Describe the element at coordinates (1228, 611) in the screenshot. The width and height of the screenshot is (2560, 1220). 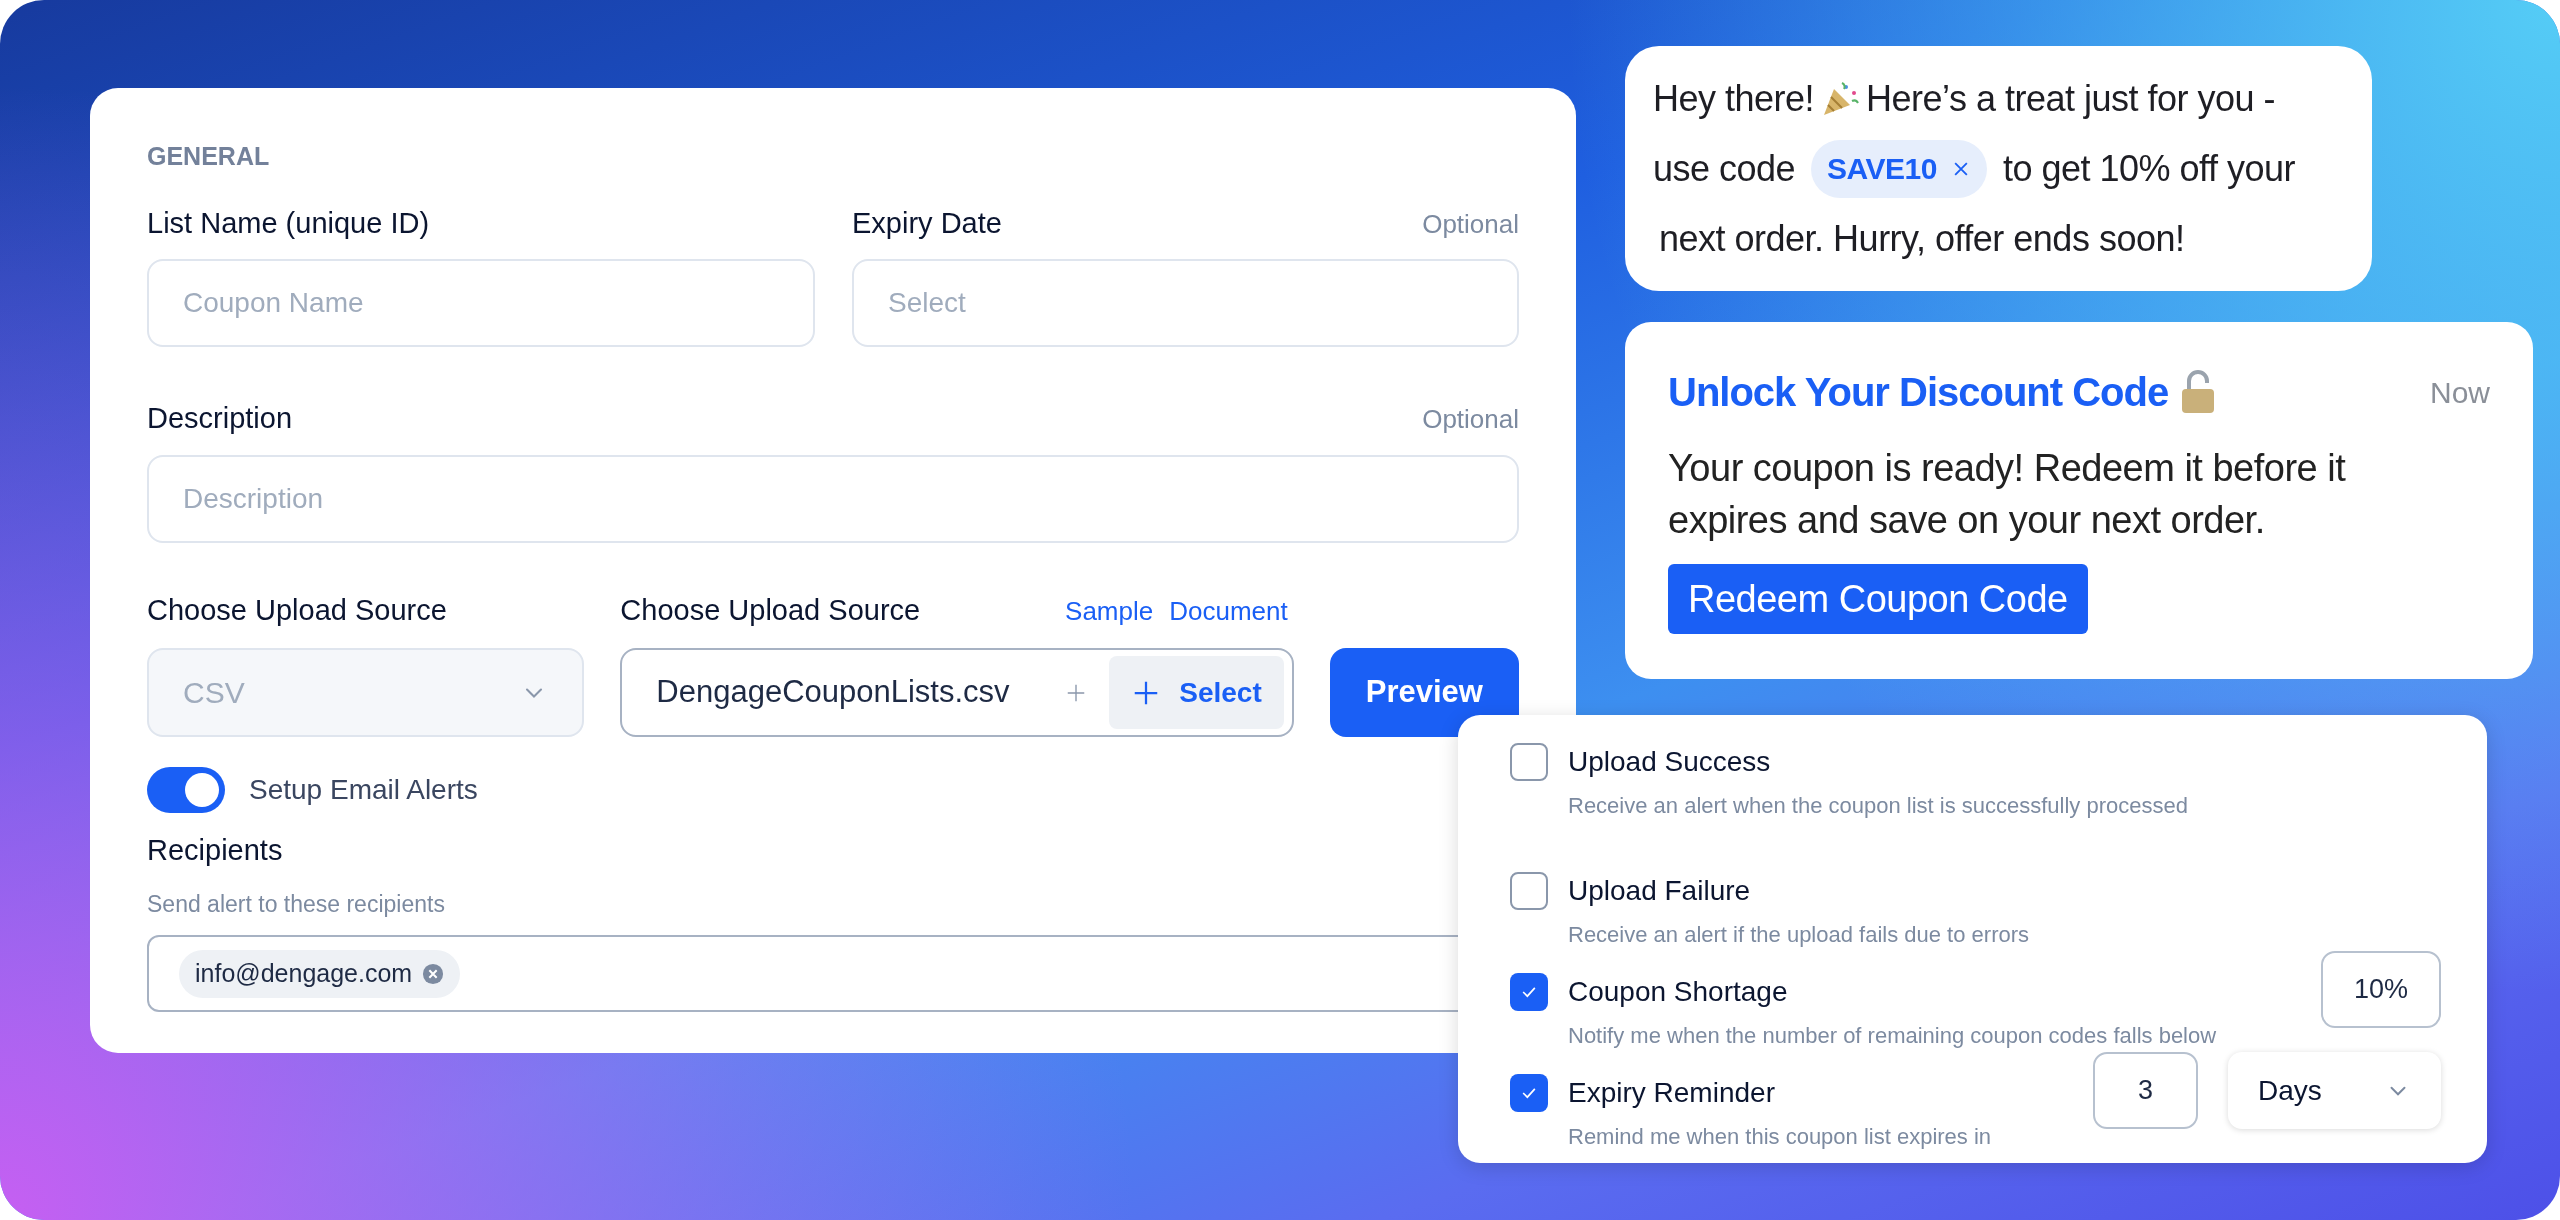
I see `sample-link: Document` at that location.